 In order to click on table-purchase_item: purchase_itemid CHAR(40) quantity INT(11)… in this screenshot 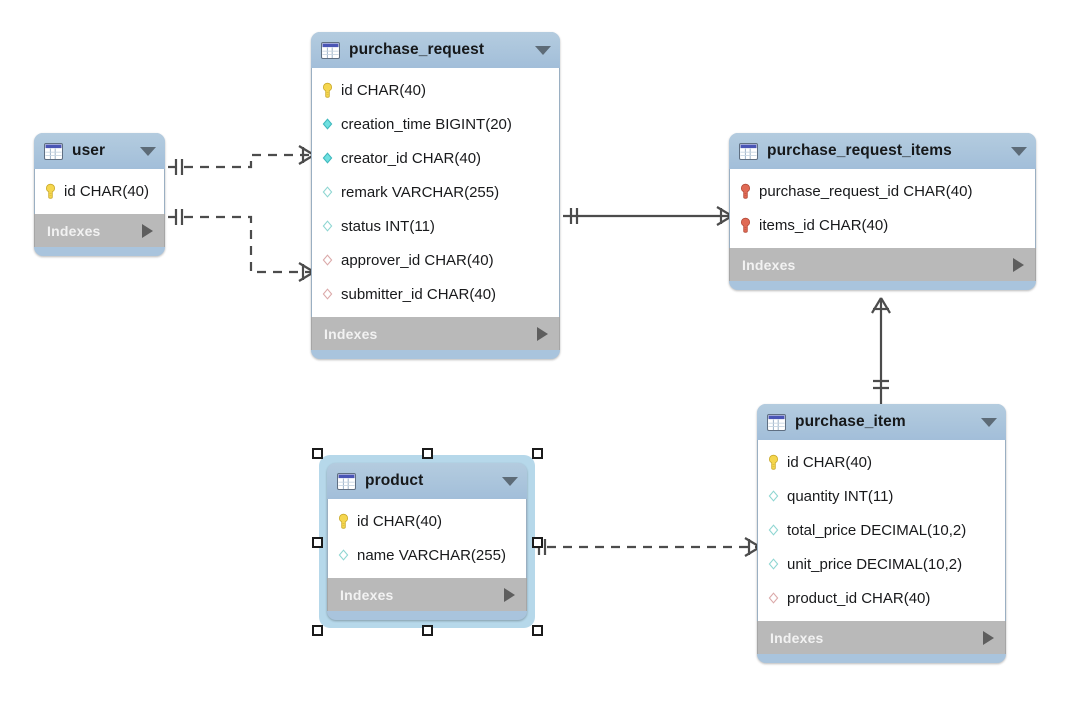, I will do `click(881, 533)`.